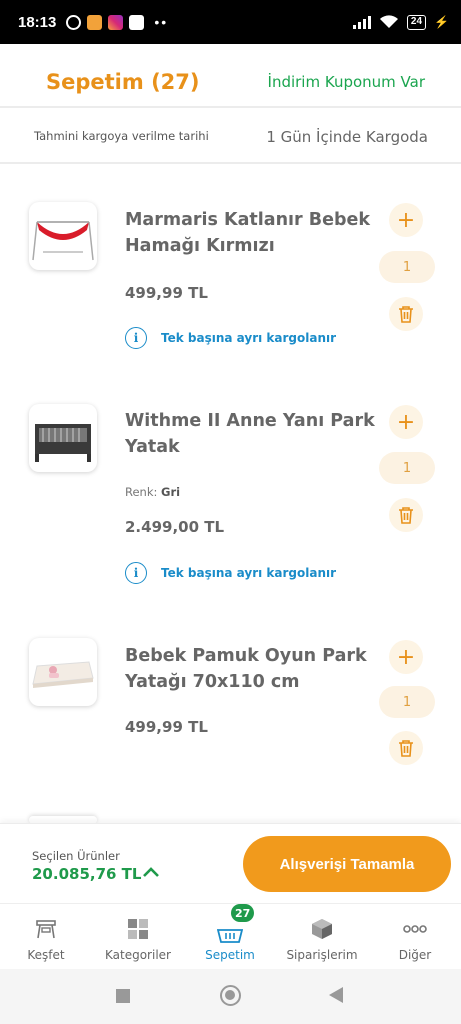 The height and width of the screenshot is (1024, 461). I want to click on variant-value: Gri, so click(171, 492).